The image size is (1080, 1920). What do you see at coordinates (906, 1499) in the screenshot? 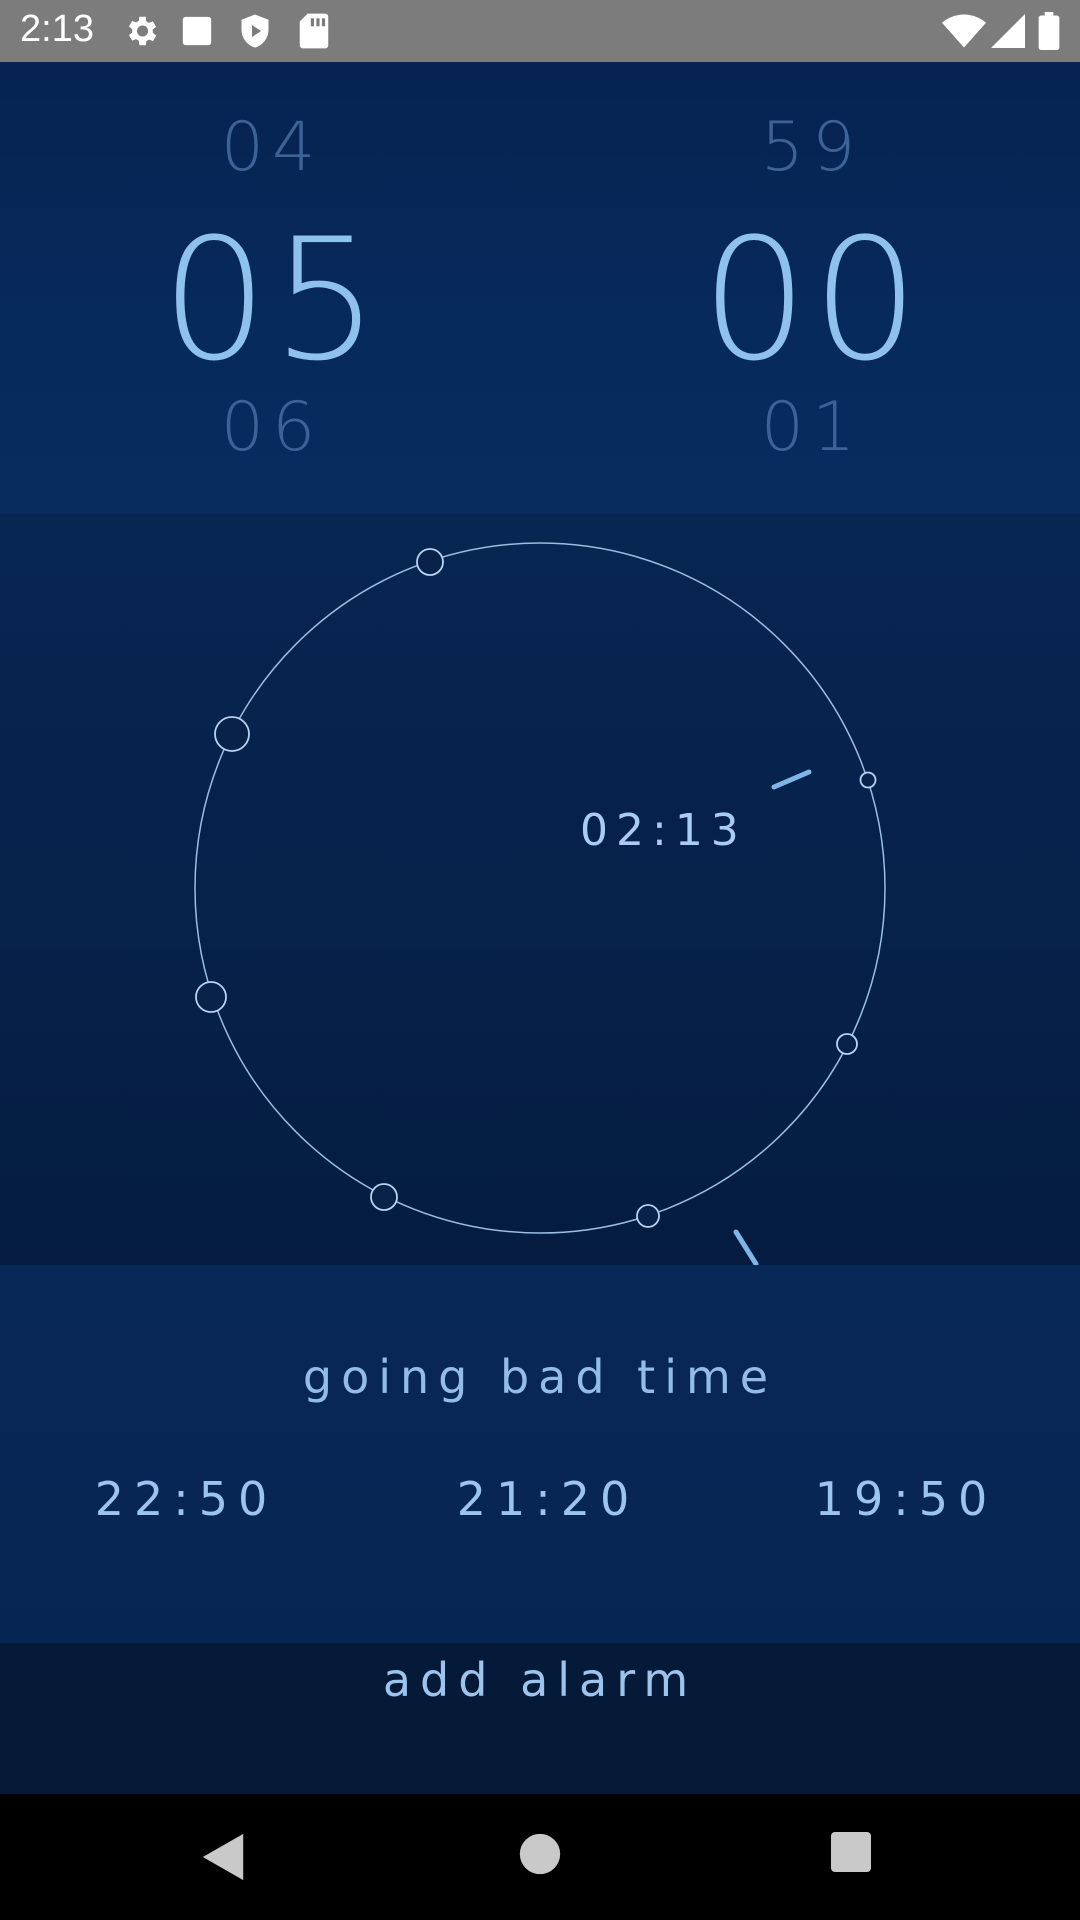
I see `suggested-time-3: 19:50` at bounding box center [906, 1499].